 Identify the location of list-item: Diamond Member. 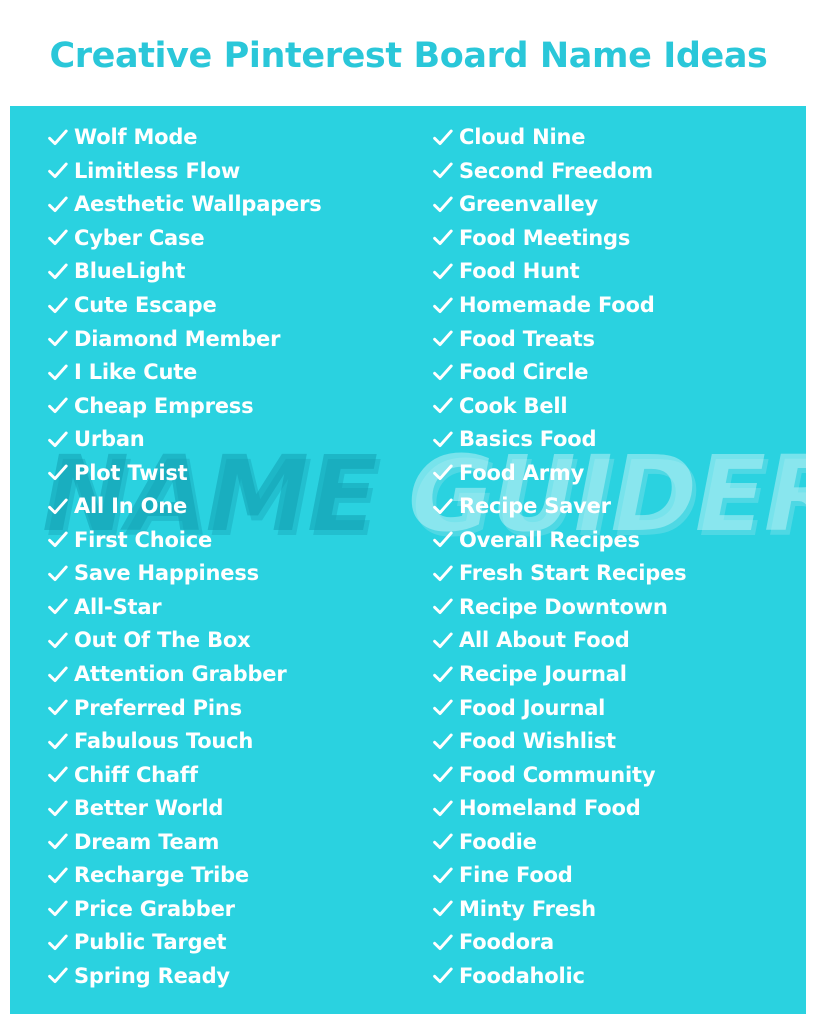
(228, 339).